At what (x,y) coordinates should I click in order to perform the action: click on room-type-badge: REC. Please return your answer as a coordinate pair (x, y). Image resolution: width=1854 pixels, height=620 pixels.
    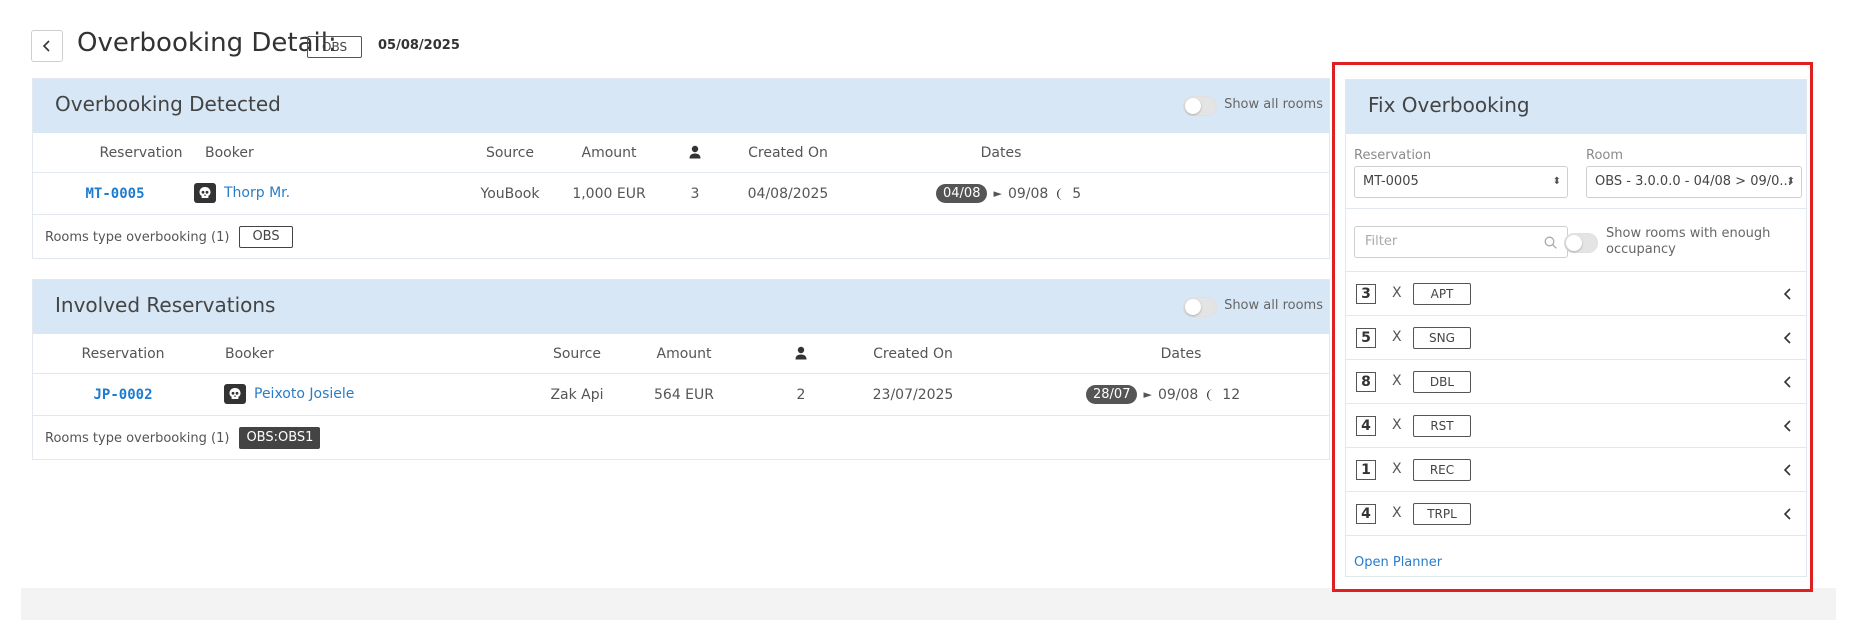
    Looking at the image, I should click on (1442, 470).